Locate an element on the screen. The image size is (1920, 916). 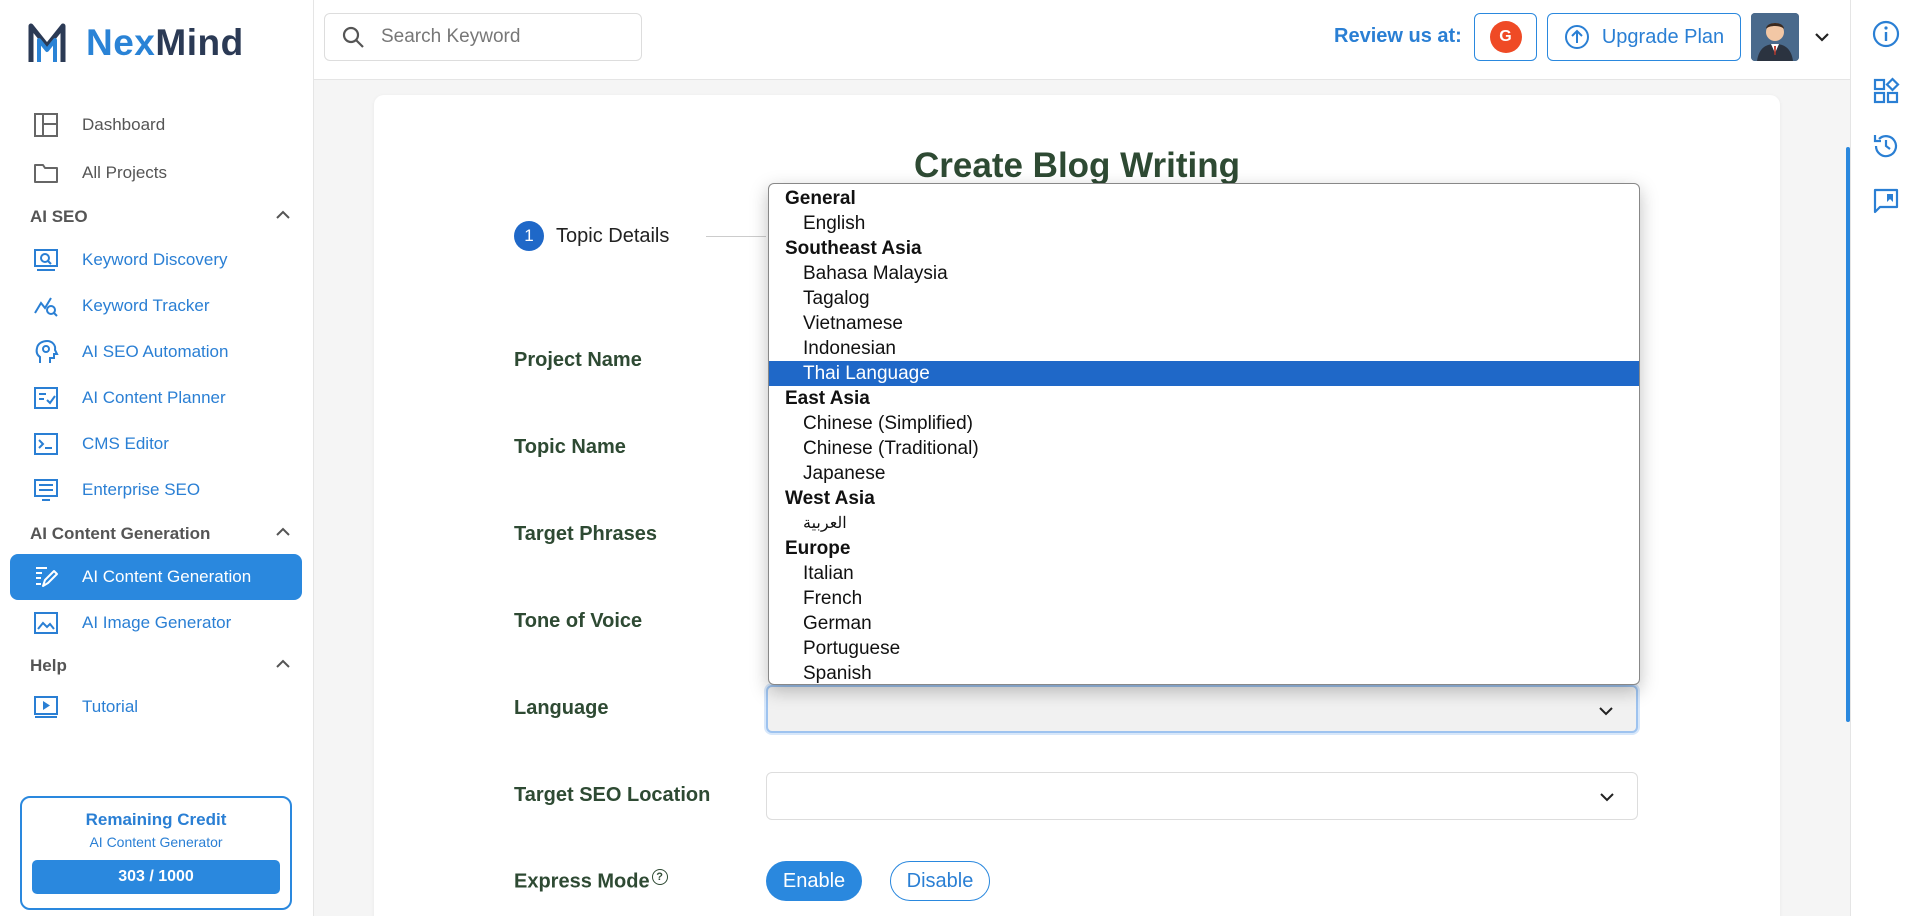
sidebar-item-ai-image-generator: AI Image Generator is located at coordinates (156, 623).